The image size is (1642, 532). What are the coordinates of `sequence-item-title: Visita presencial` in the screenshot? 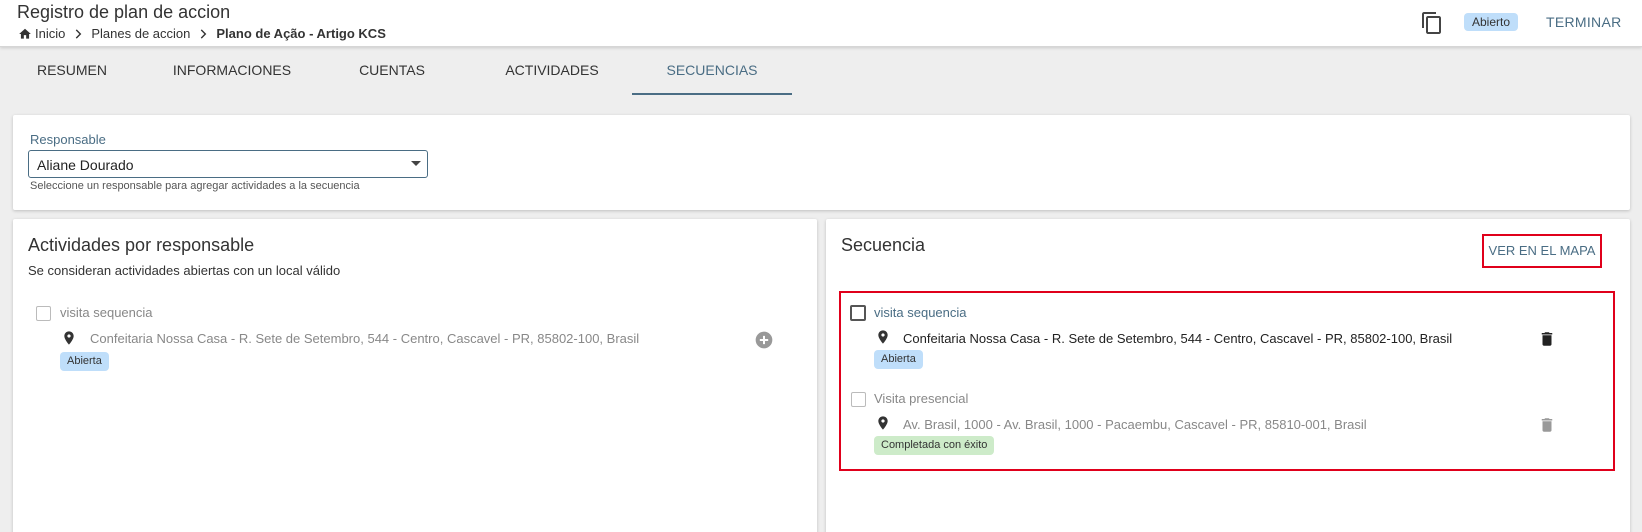 It's located at (921, 398).